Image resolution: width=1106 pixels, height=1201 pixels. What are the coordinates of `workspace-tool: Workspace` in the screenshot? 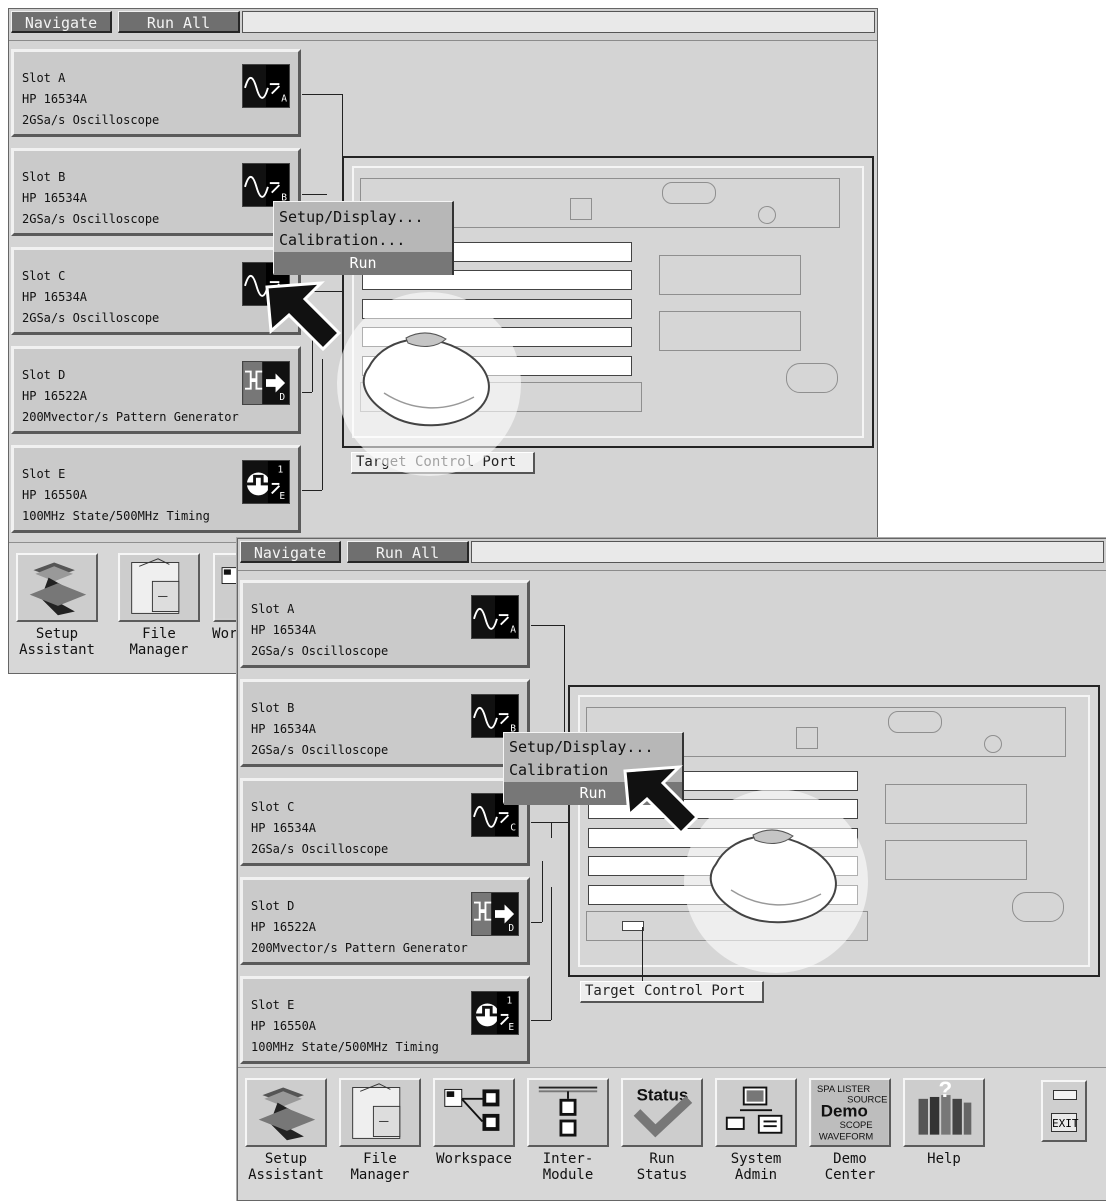 It's located at (474, 1128).